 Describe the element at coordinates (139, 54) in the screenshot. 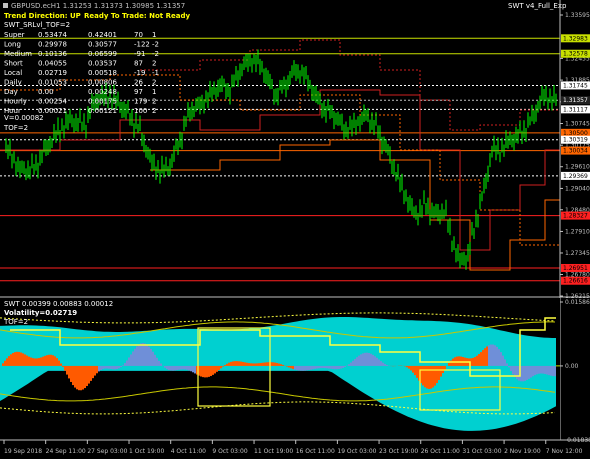

I see `stats-v3: -91` at that location.